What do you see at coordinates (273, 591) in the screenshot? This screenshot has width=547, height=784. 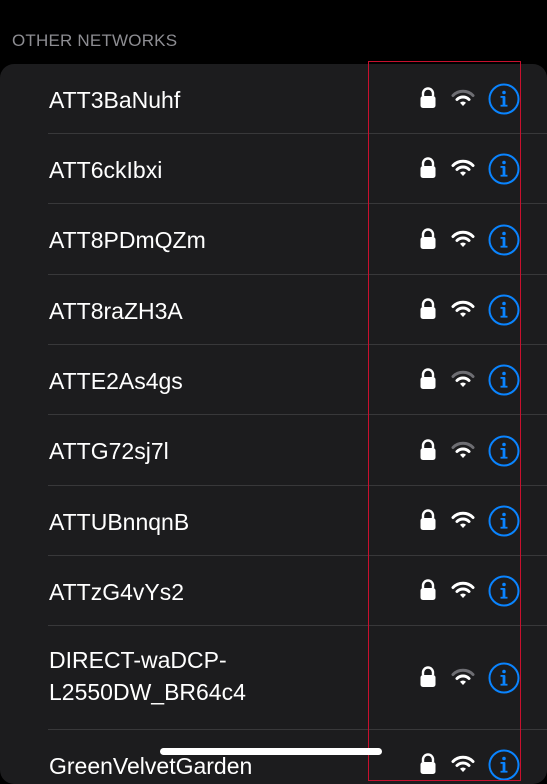 I see `network-row: ATTzG4vYs2` at bounding box center [273, 591].